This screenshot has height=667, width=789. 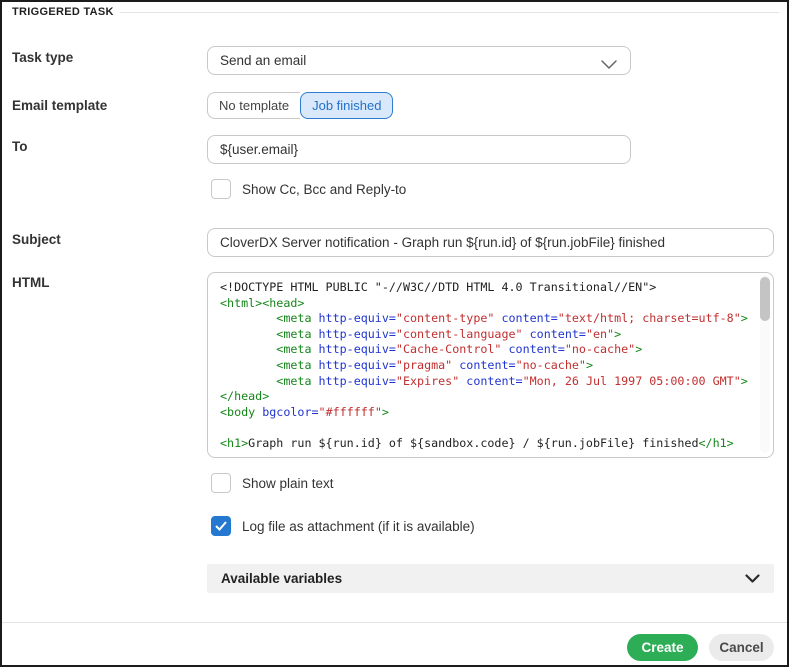 I want to click on panel-title: TRIGGERED TASK, so click(x=63, y=12).